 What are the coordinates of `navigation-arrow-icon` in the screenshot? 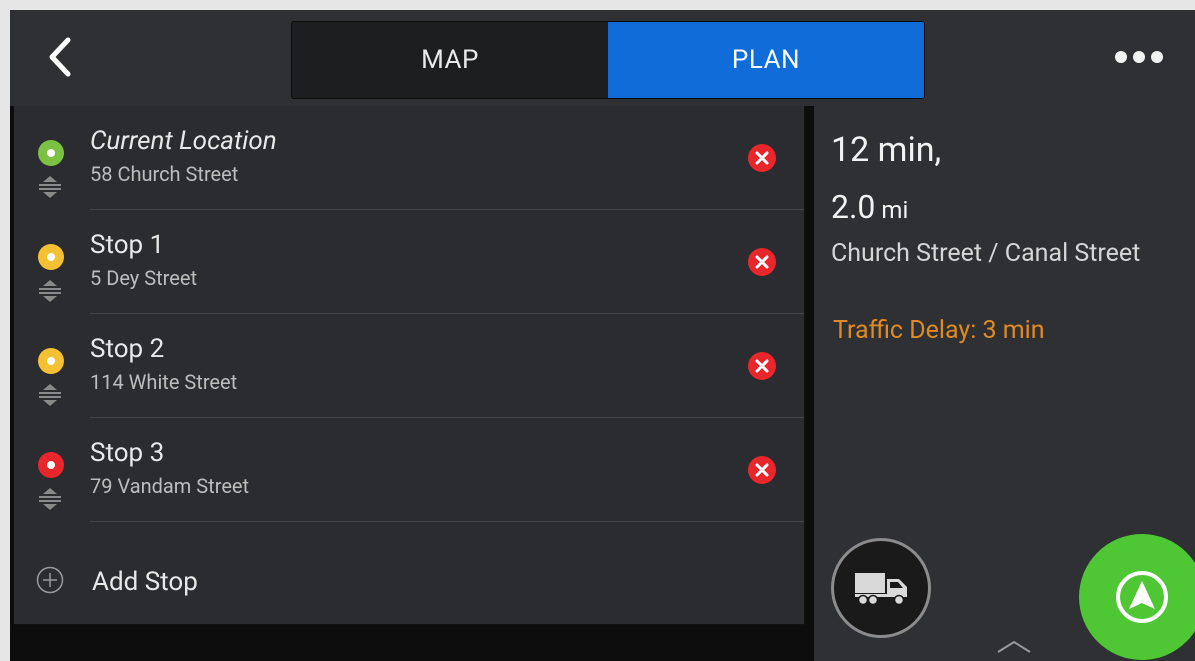 It's located at (1142, 597).